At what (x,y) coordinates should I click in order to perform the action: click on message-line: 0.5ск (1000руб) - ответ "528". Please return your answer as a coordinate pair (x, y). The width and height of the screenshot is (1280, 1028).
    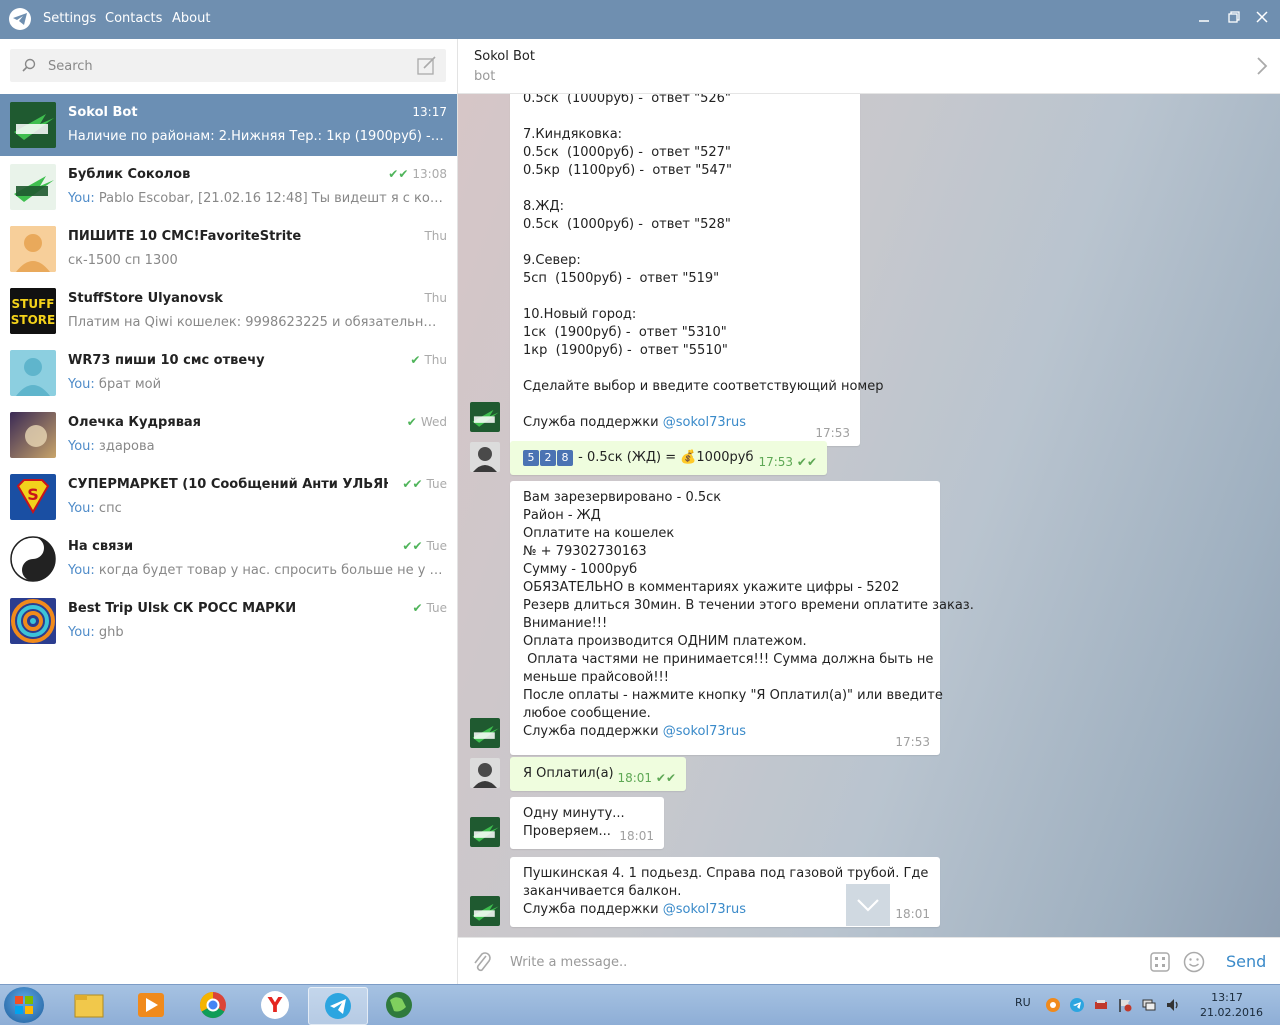
    Looking at the image, I should click on (627, 224).